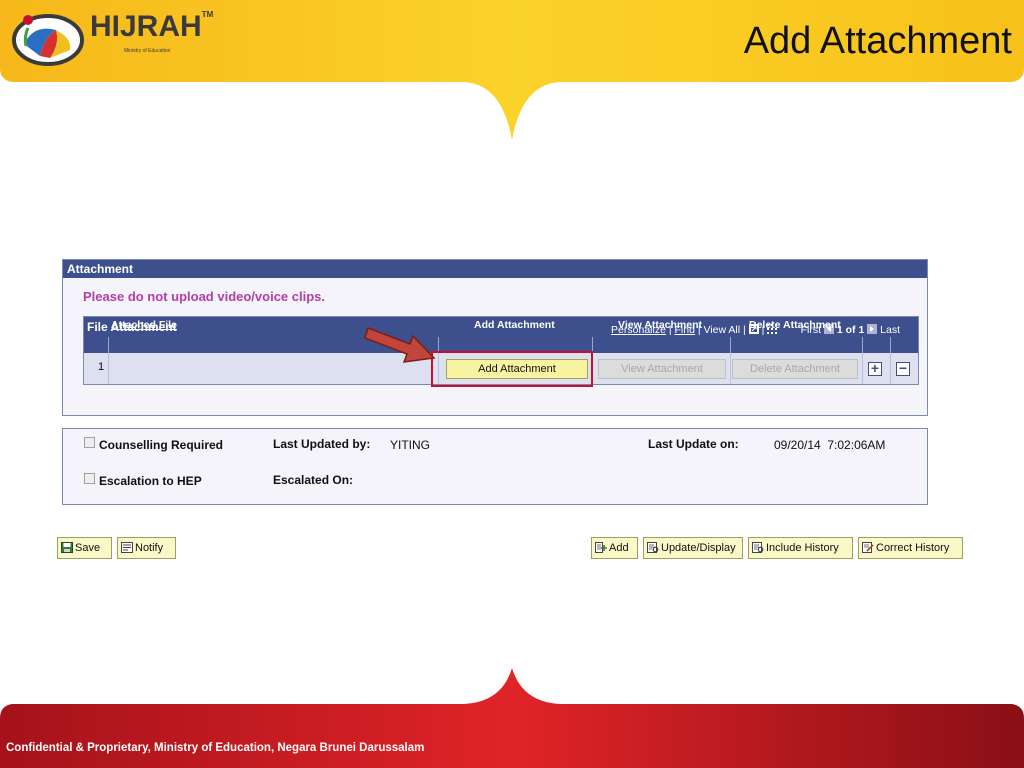  Describe the element at coordinates (161, 445) in the screenshot. I see `counselling-required-label: Counselling Required` at that location.